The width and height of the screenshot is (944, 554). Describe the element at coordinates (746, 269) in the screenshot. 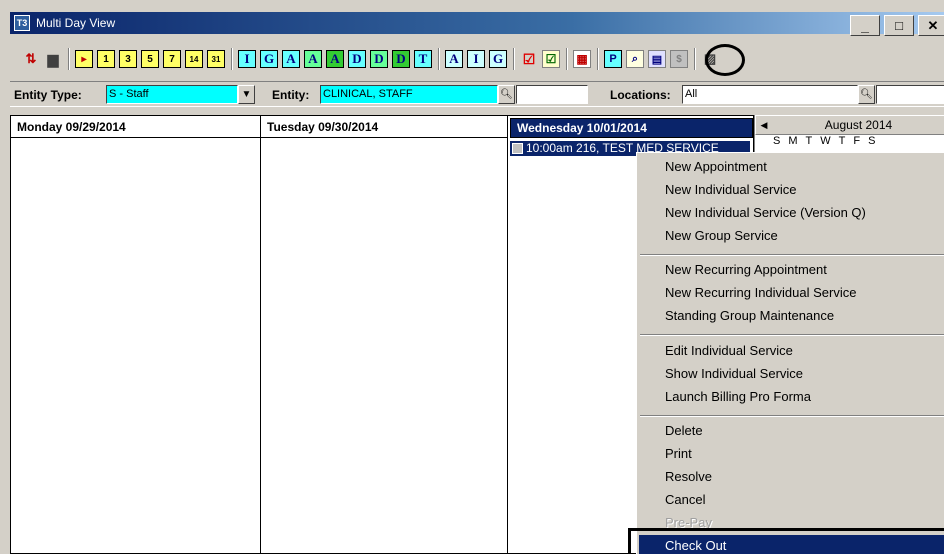

I see `menu-item-new-recurring-appointment: New Recurring Appointment` at that location.